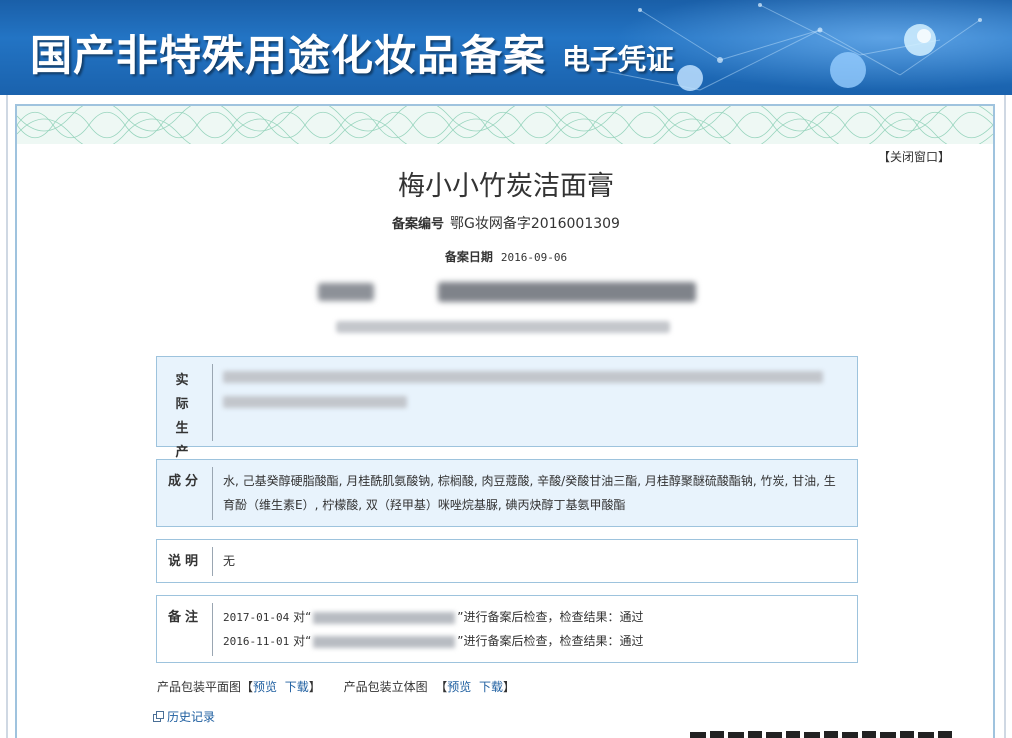 The width and height of the screenshot is (1012, 738). What do you see at coordinates (618, 59) in the screenshot?
I see `banner-subtitle: 电子凭证` at bounding box center [618, 59].